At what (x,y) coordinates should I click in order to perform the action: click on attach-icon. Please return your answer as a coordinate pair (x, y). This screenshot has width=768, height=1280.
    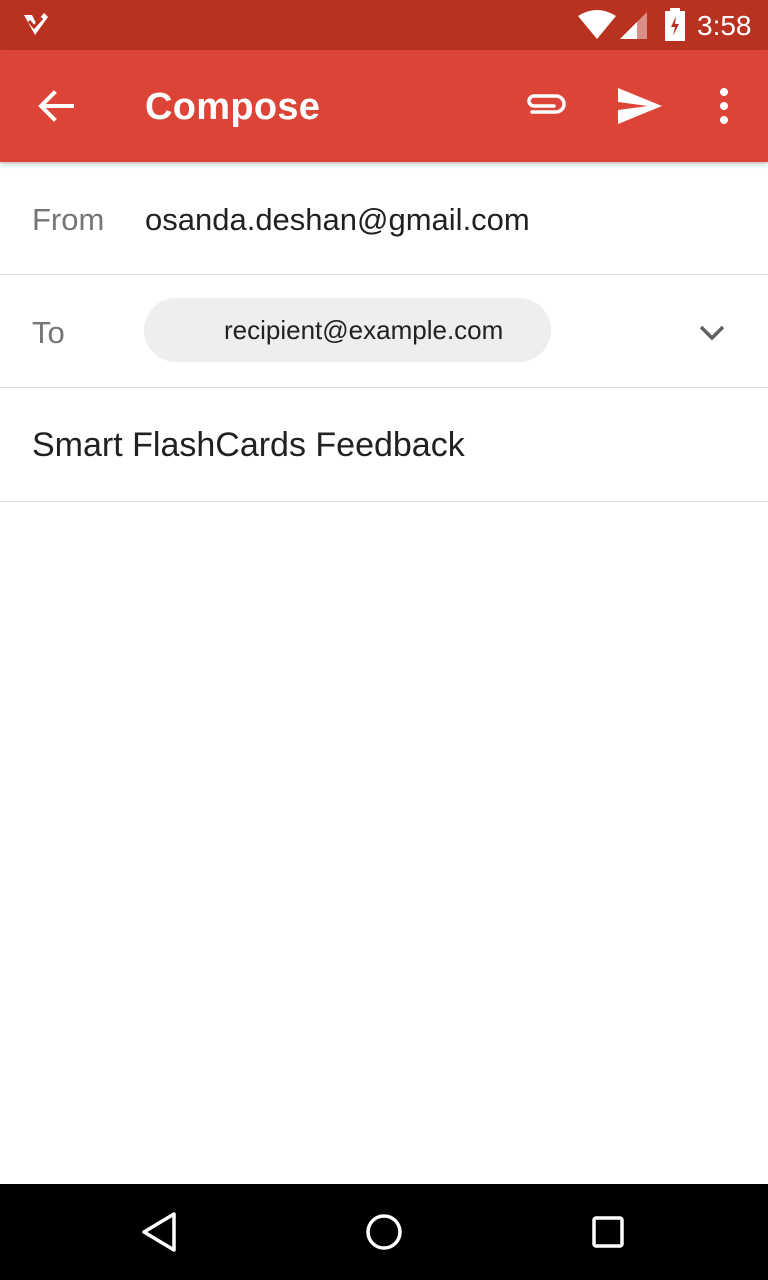
    Looking at the image, I should click on (544, 108).